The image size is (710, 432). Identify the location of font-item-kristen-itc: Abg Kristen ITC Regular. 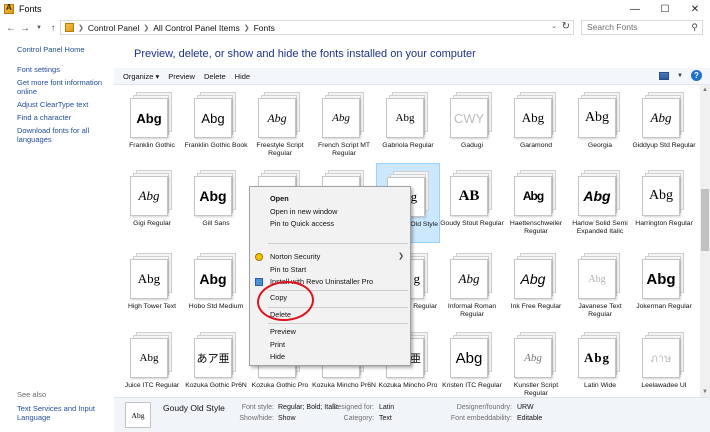
(472, 361).